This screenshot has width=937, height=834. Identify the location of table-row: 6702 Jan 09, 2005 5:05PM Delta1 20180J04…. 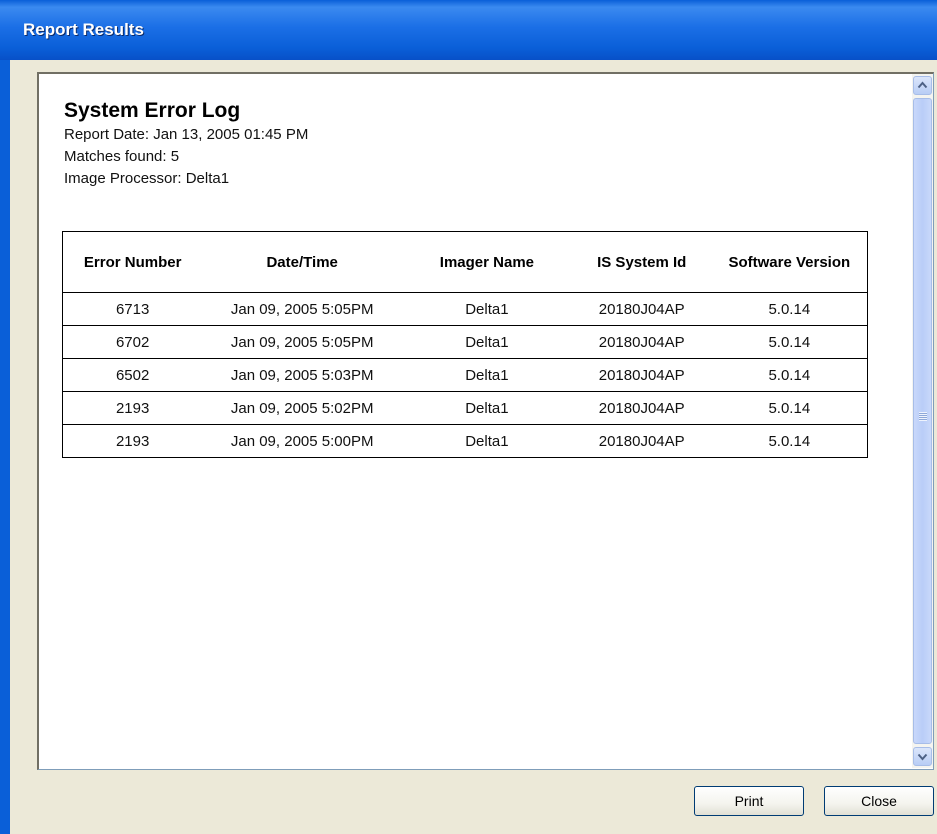
(465, 342).